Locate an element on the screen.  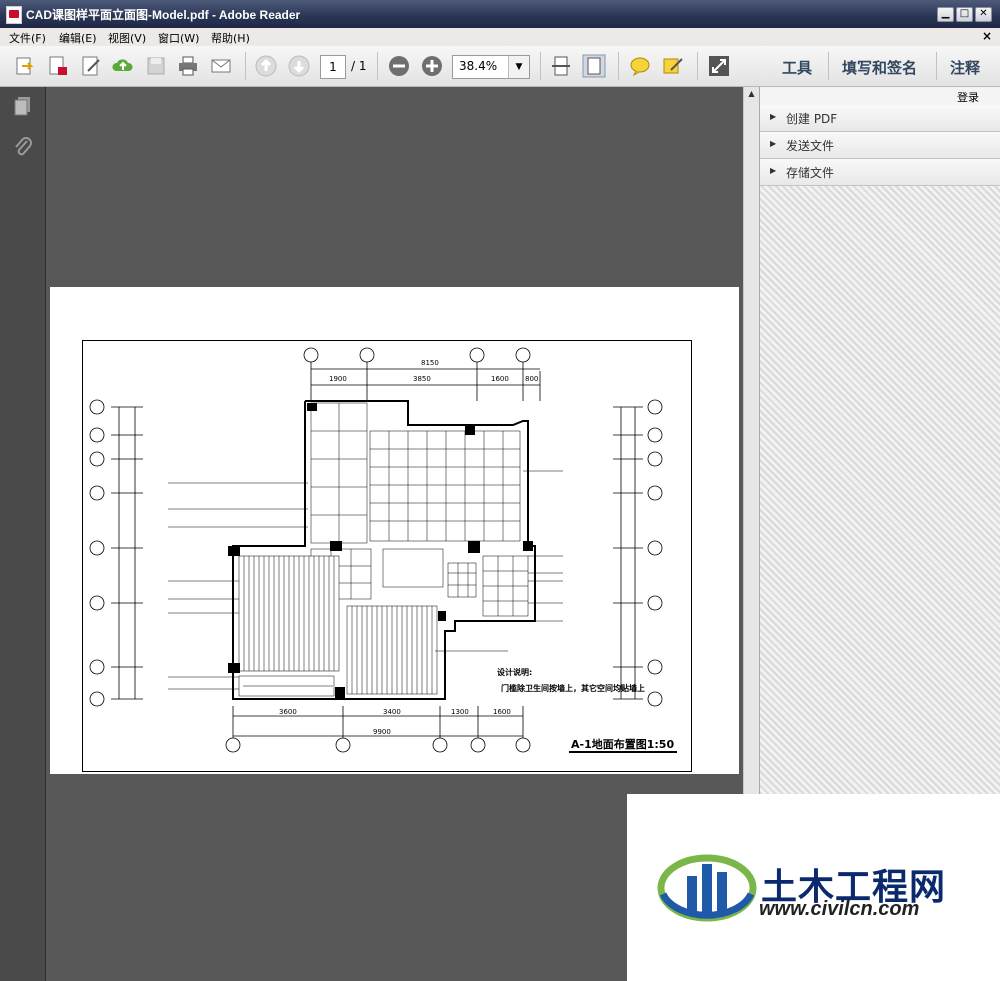
dim-top-3: 1600 is located at coordinates (500, 379).